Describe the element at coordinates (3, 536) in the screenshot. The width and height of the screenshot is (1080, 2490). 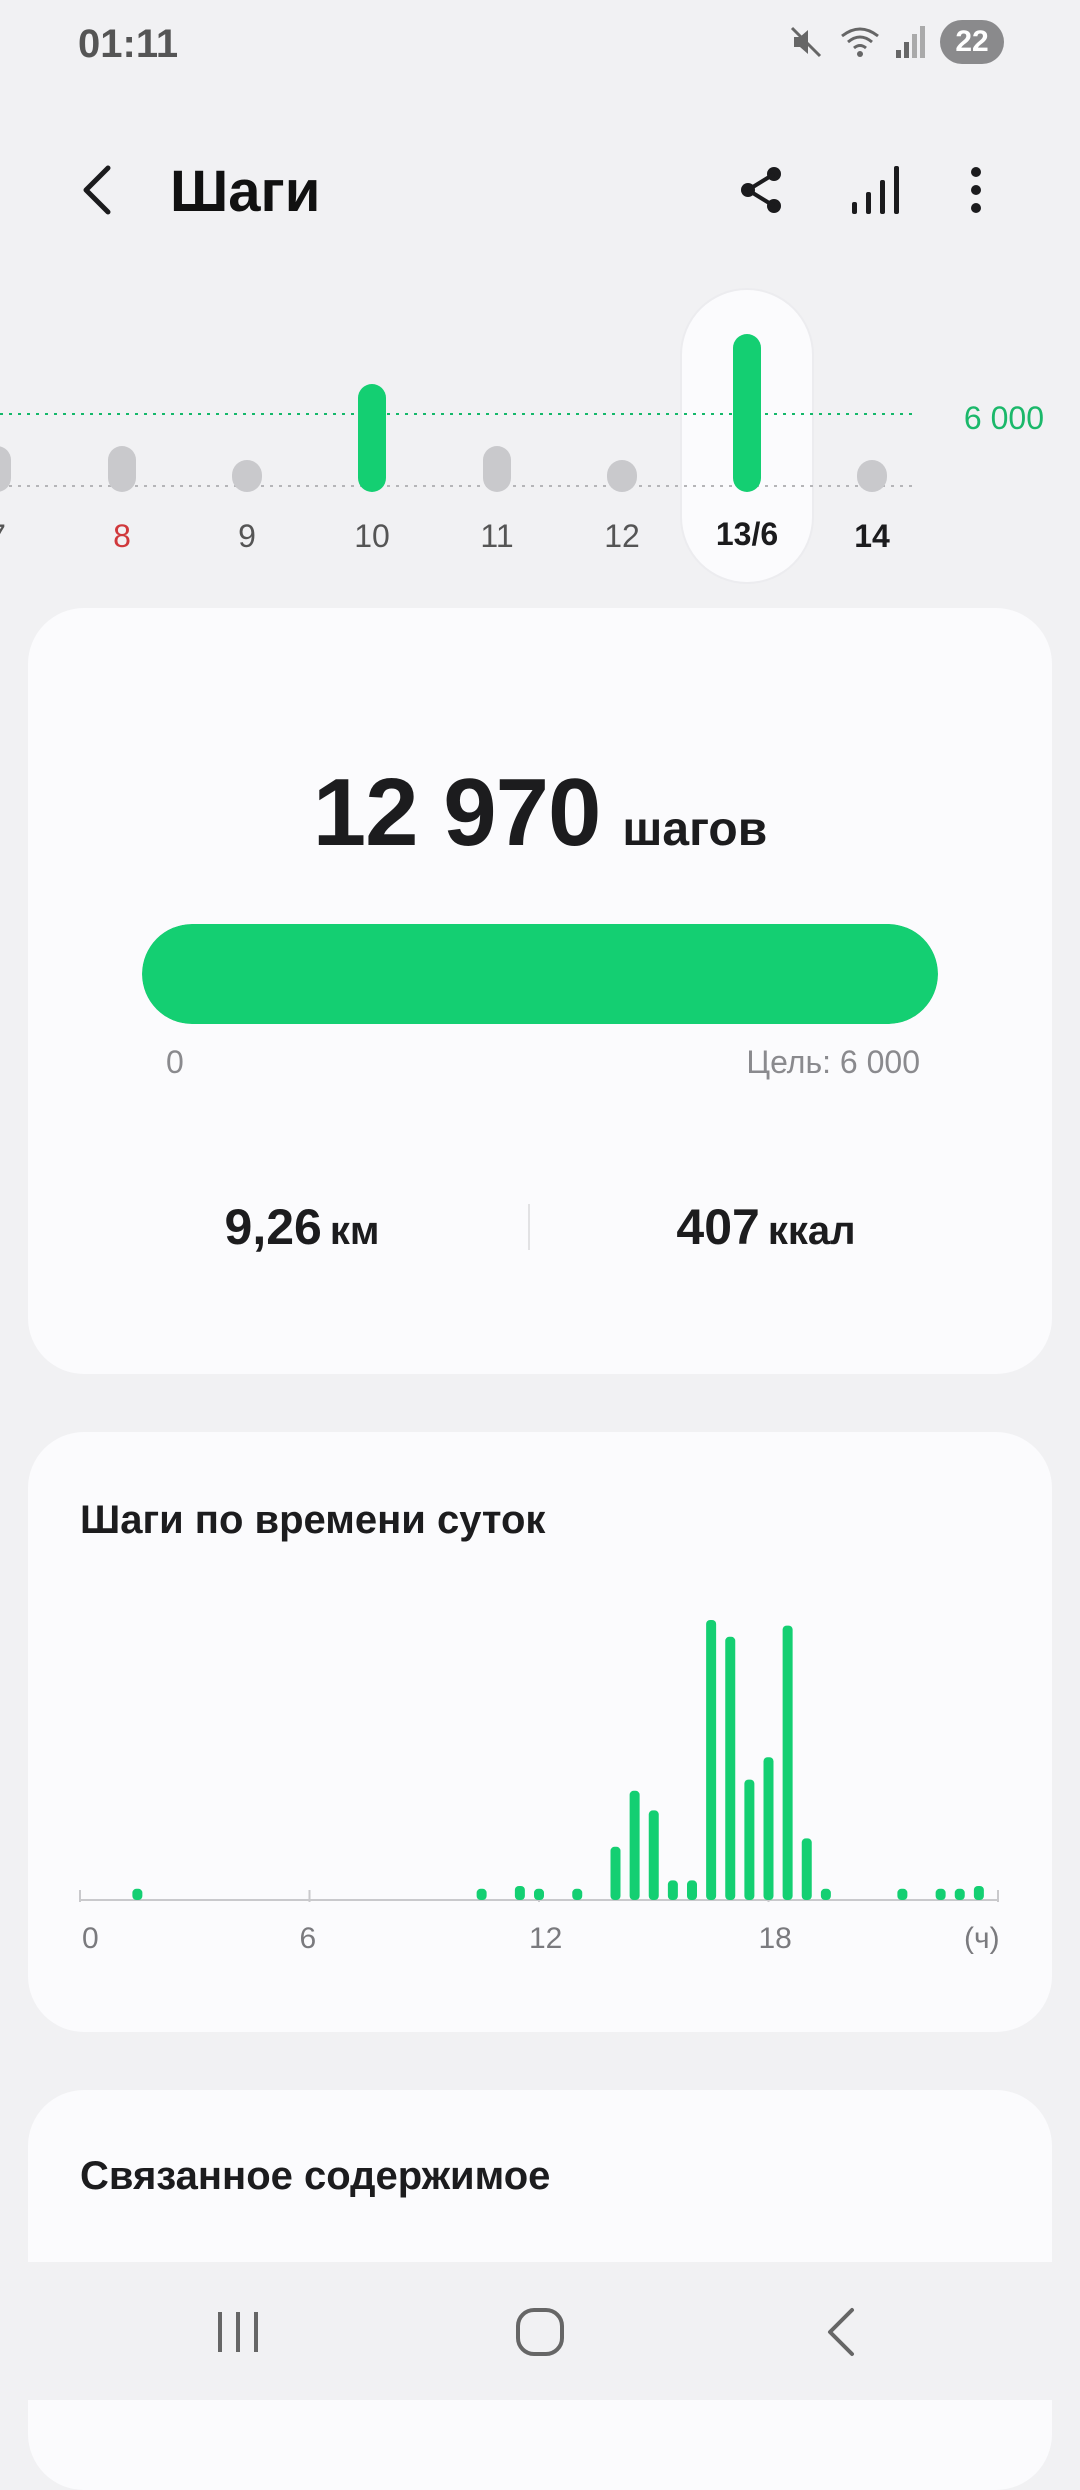
I see `day-label: 7` at that location.